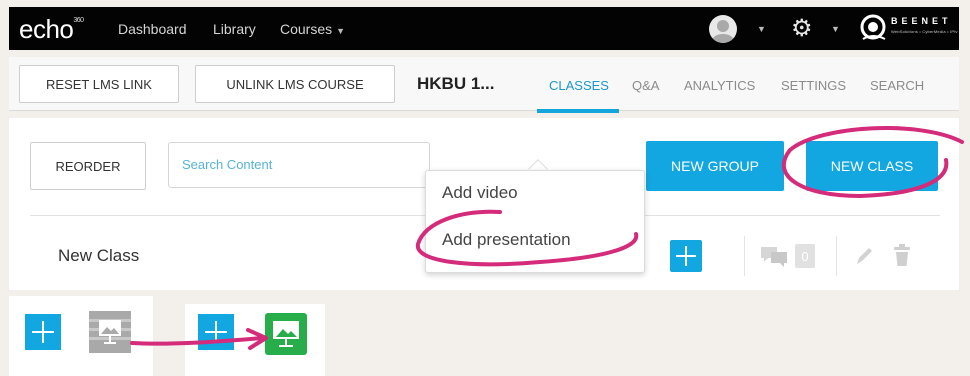 The width and height of the screenshot is (970, 376). Describe the element at coordinates (805, 256) in the screenshot. I see `comment-count-badge: 0` at that location.